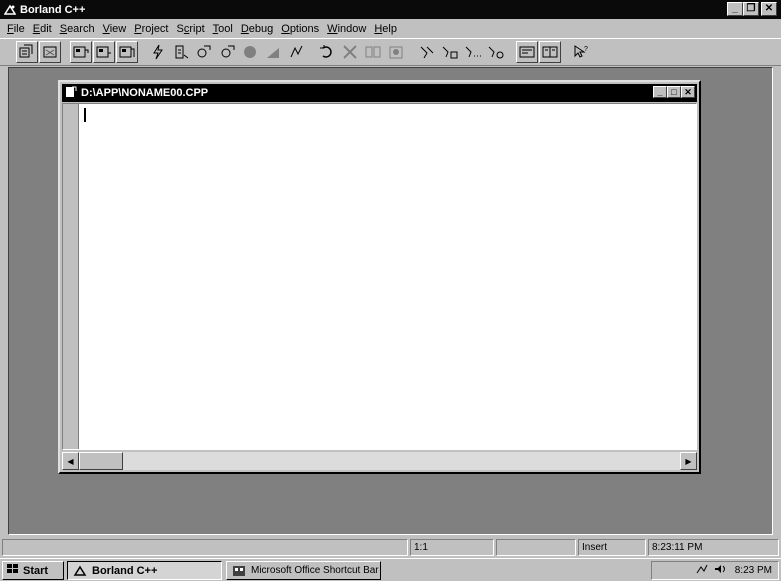 This screenshot has width=781, height=581. I want to click on run-button, so click(227, 52).